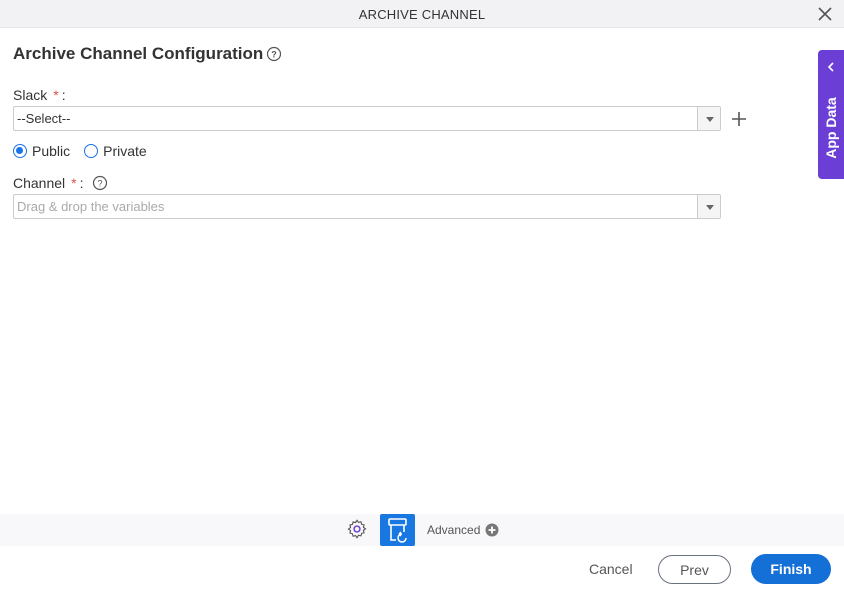 This screenshot has width=844, height=594. What do you see at coordinates (611, 569) in the screenshot?
I see `cancel-button: Cancel` at bounding box center [611, 569].